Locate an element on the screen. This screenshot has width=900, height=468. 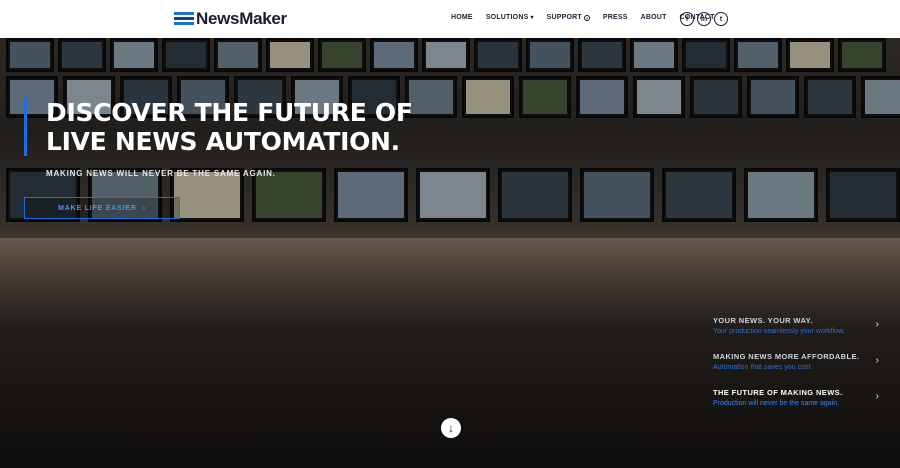
cta-label: MAKE LIFE EASIER is located at coordinates (97, 208).